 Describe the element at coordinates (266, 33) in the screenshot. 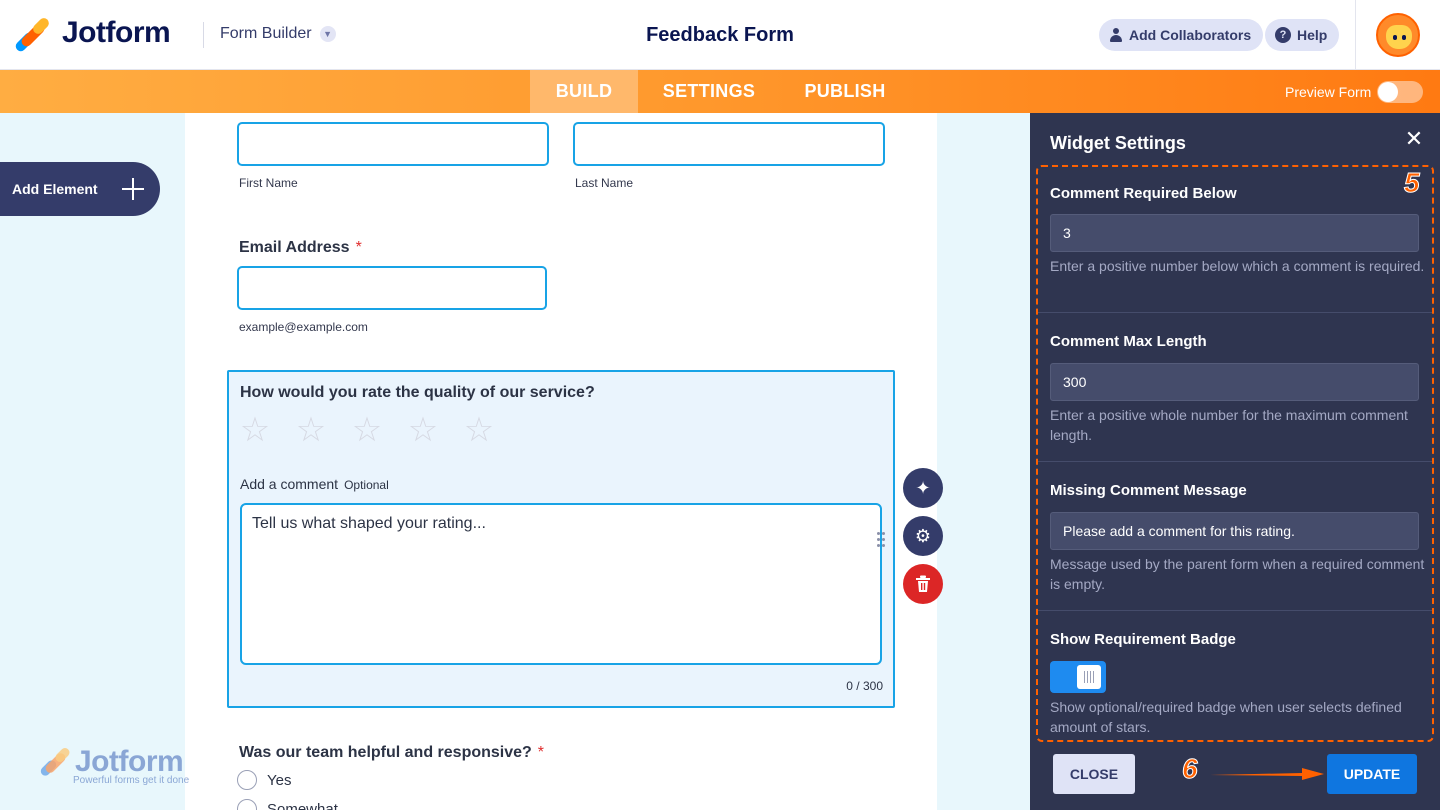

I see `form-builder-label: Form Builder` at that location.